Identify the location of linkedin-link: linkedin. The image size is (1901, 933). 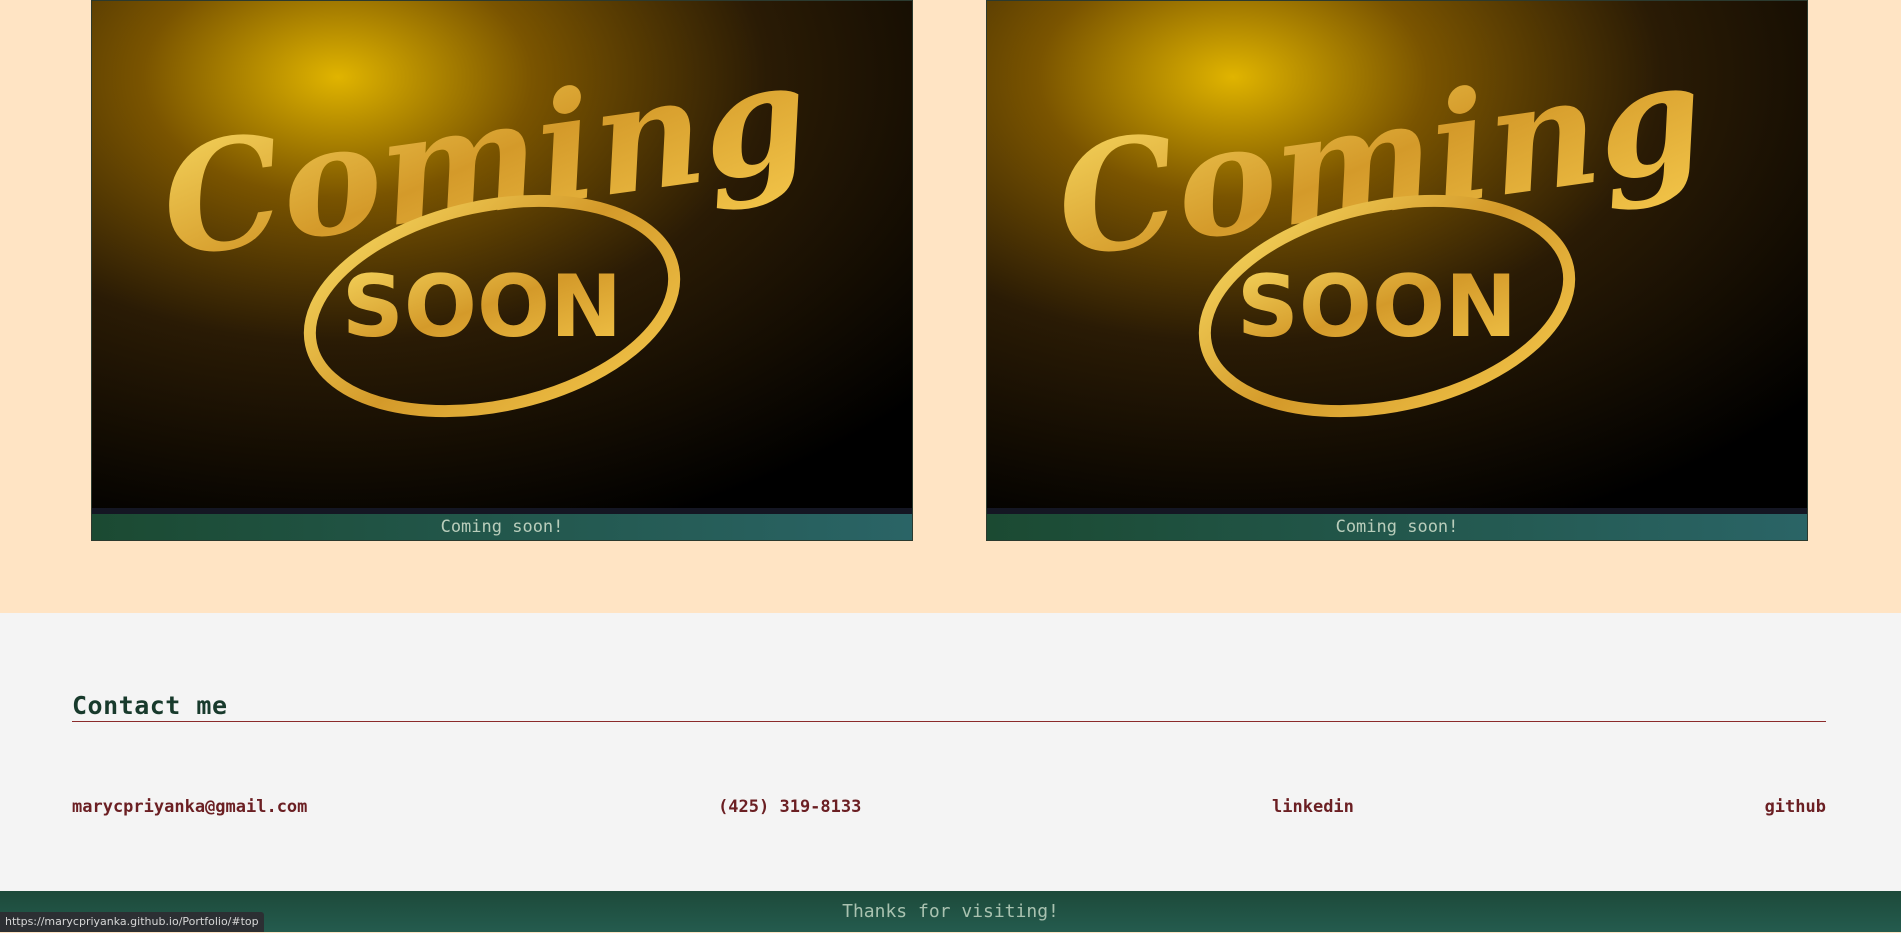
(1313, 807).